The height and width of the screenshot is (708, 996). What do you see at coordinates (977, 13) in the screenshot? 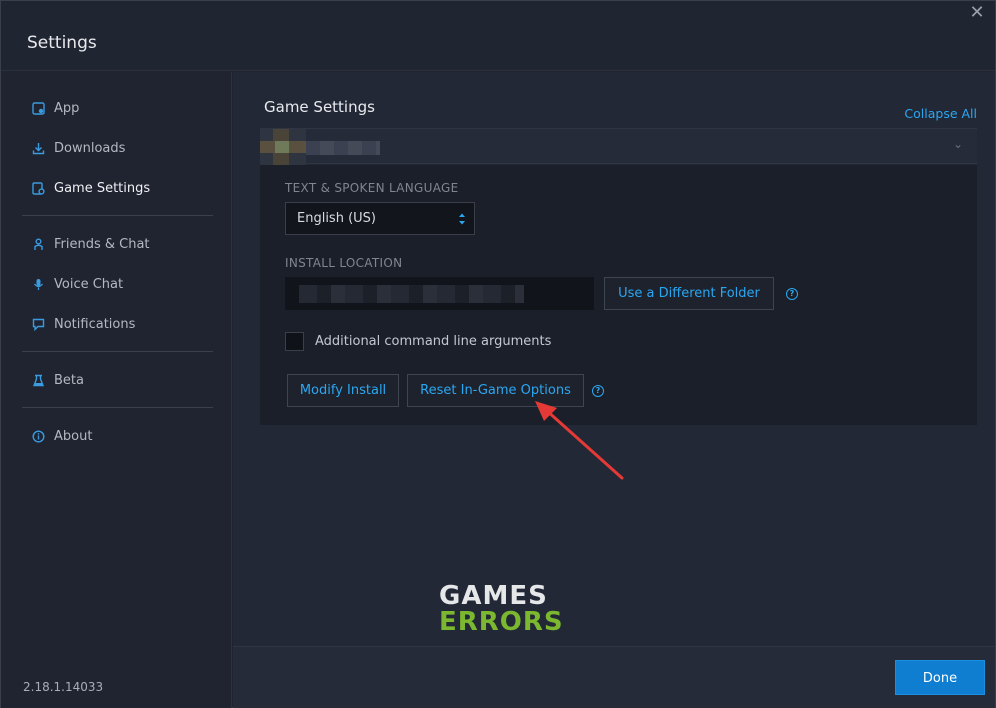
I see `close-icon: ✕` at bounding box center [977, 13].